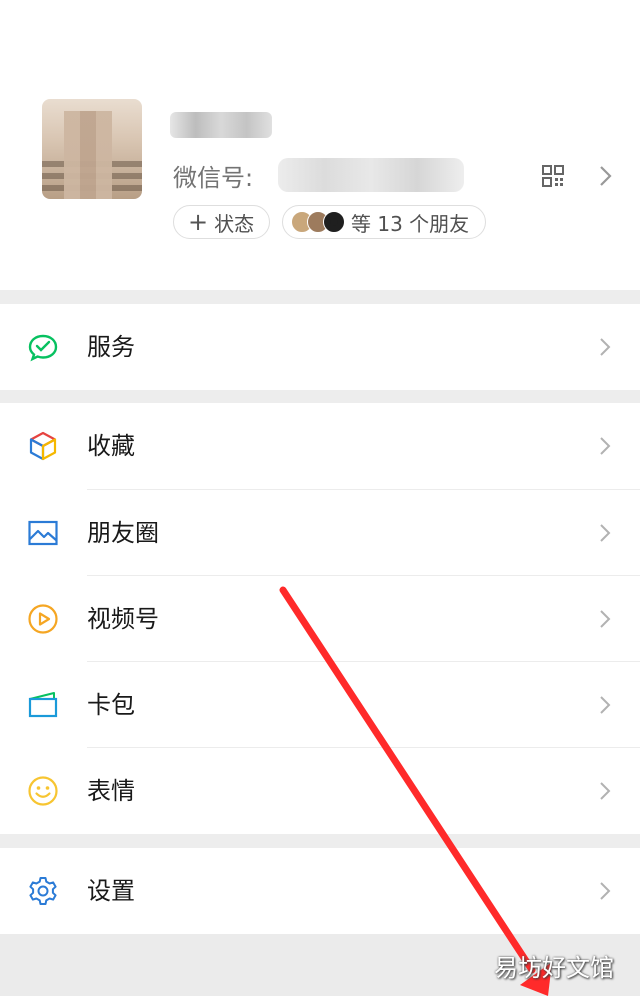 The image size is (640, 996). I want to click on menu-label: 服务, so click(111, 347).